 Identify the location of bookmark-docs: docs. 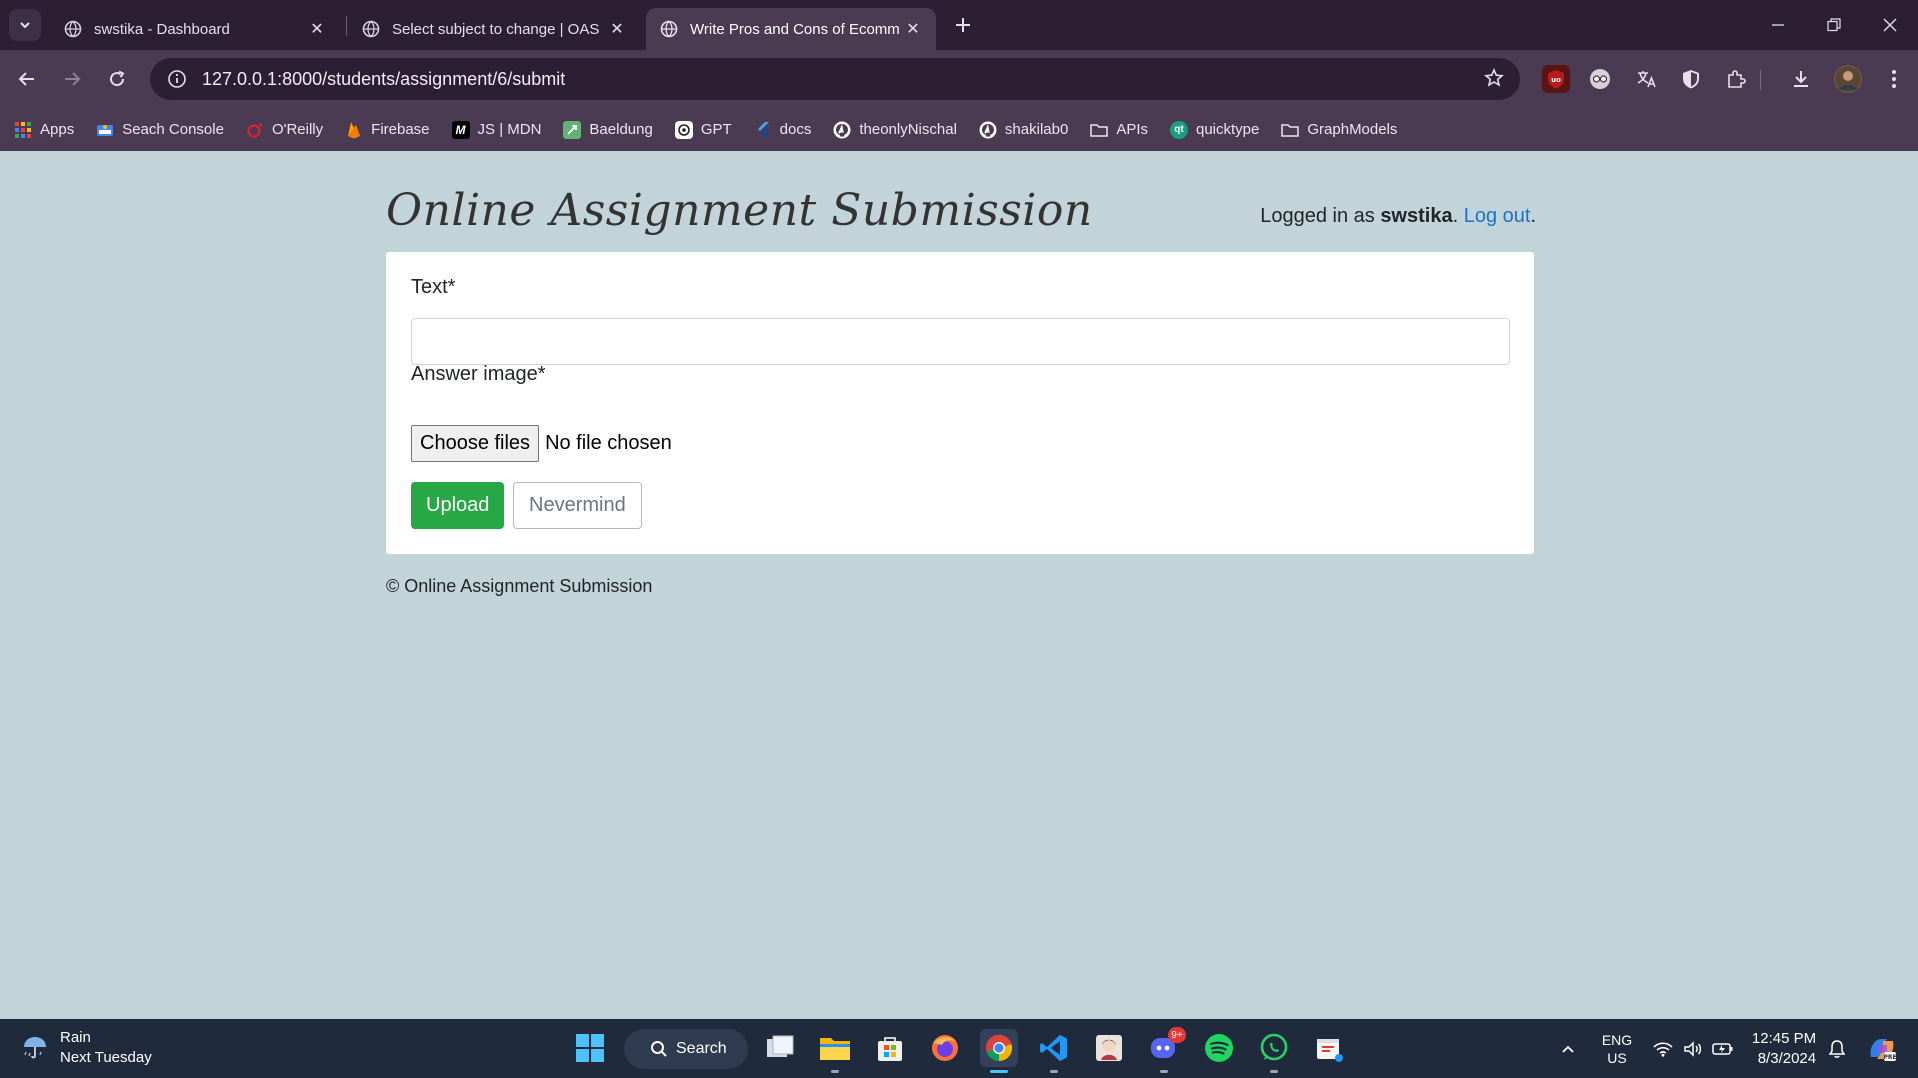
(782, 130).